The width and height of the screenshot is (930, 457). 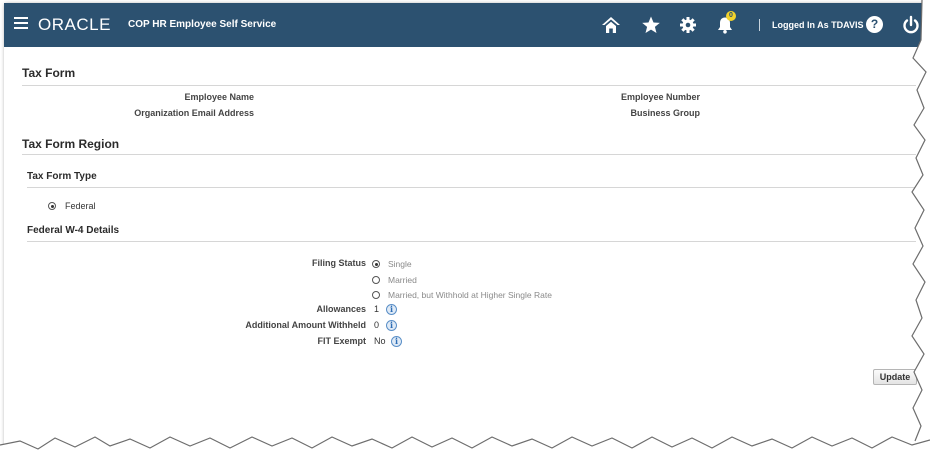 I want to click on notification-count-badge: 0, so click(x=731, y=16).